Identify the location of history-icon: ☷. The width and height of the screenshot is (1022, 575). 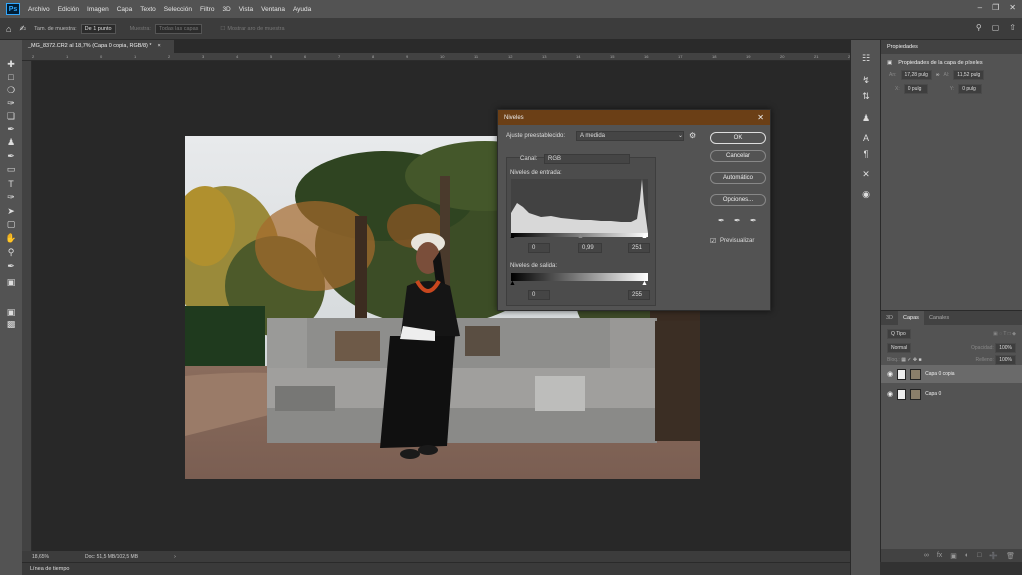
(866, 58).